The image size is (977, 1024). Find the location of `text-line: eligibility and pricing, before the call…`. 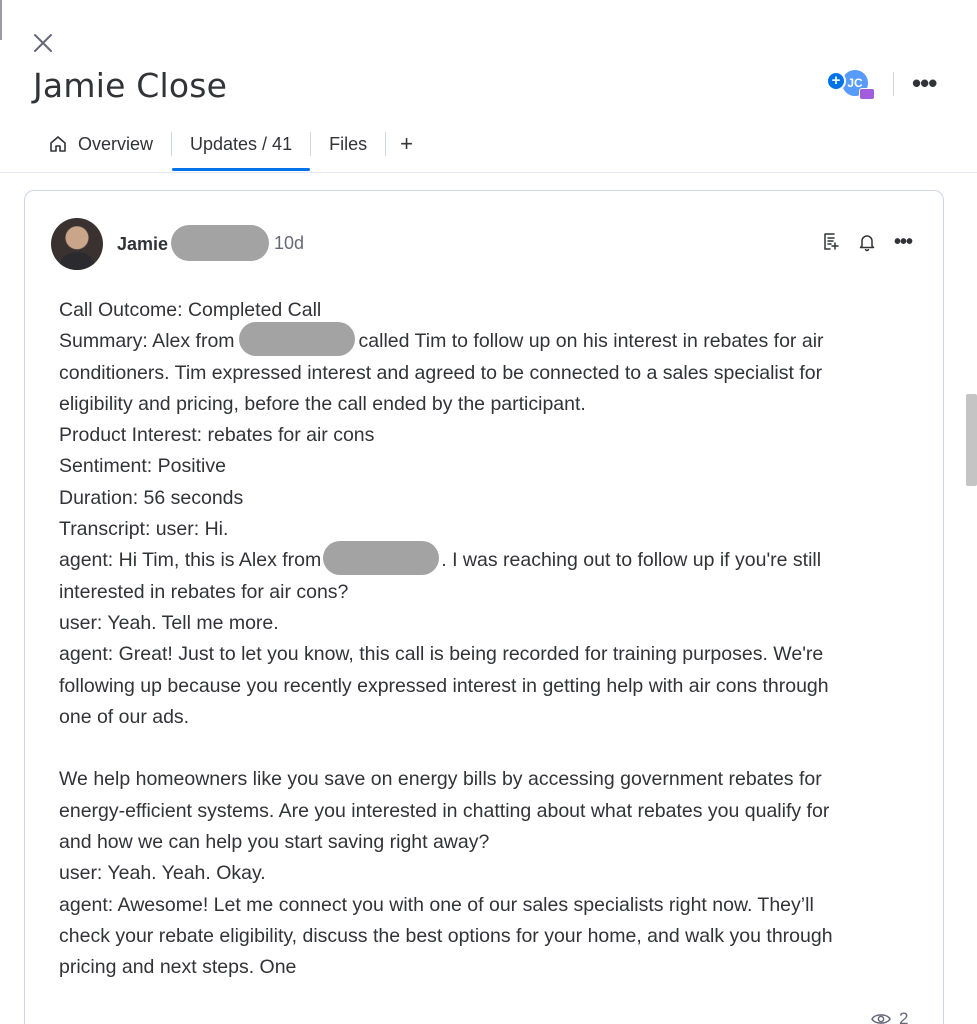

text-line: eligibility and pricing, before the call… is located at coordinates (322, 403).